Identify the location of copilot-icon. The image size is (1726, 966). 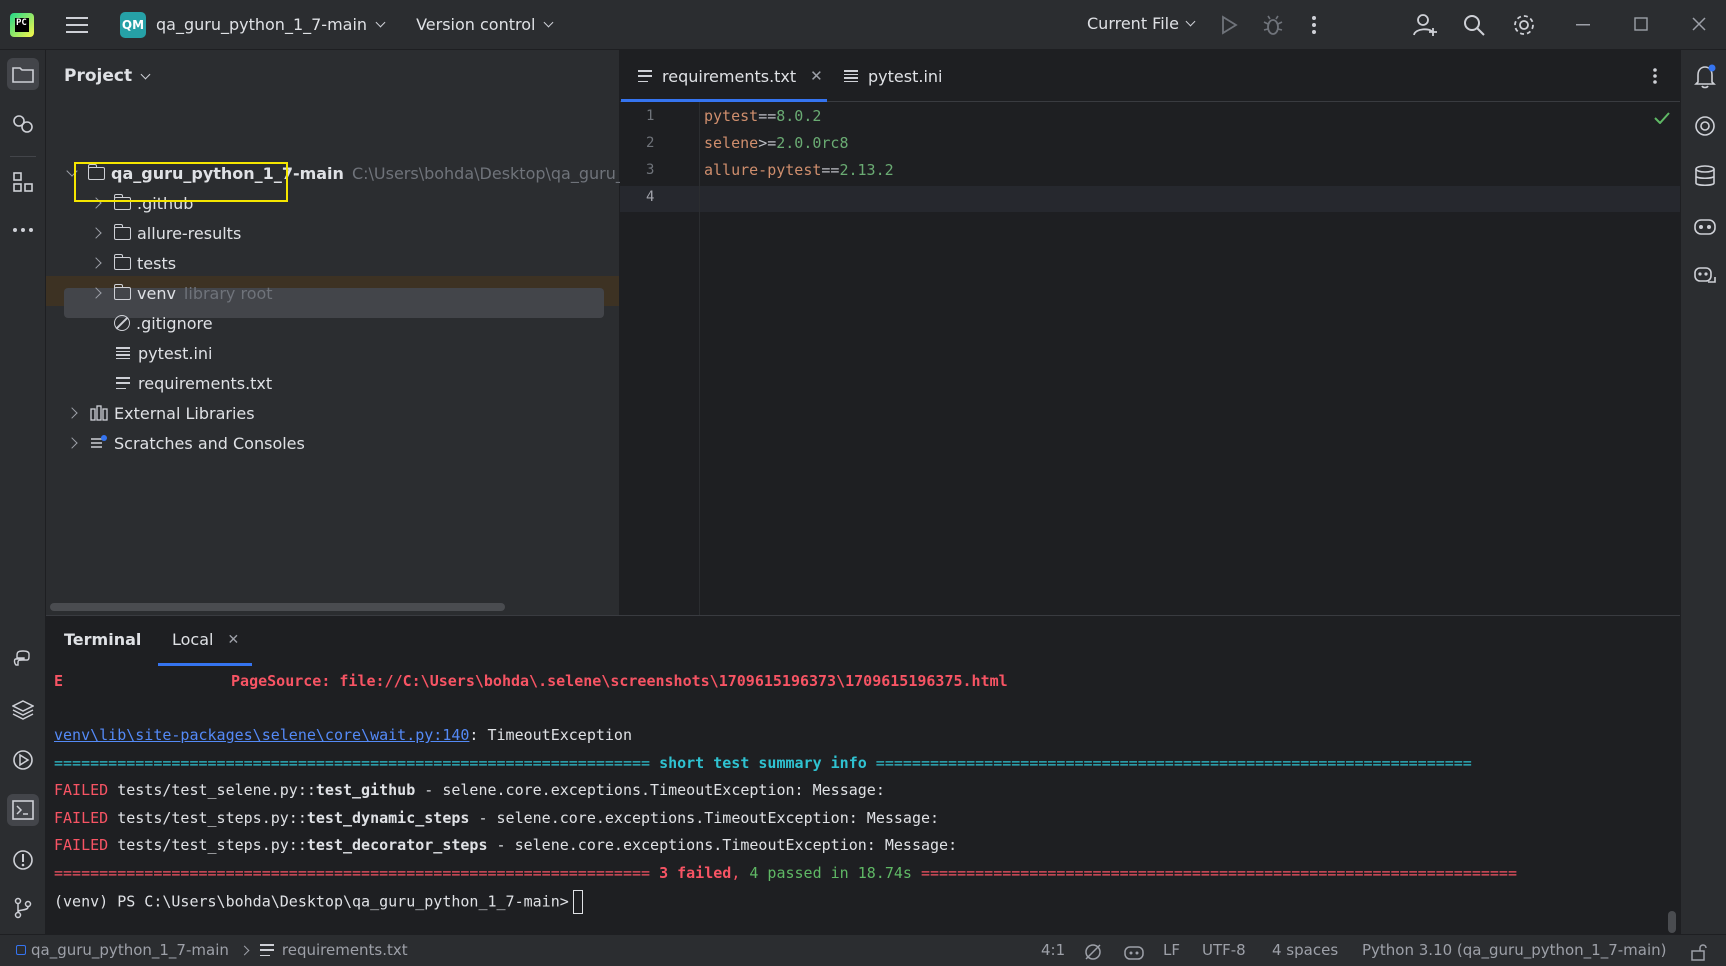
(1705, 225).